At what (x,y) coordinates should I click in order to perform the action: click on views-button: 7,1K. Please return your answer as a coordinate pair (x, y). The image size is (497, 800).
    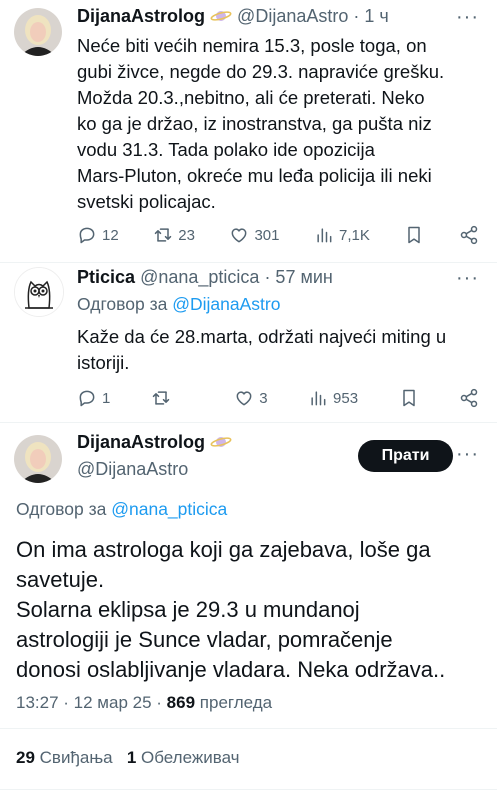
    Looking at the image, I should click on (342, 235).